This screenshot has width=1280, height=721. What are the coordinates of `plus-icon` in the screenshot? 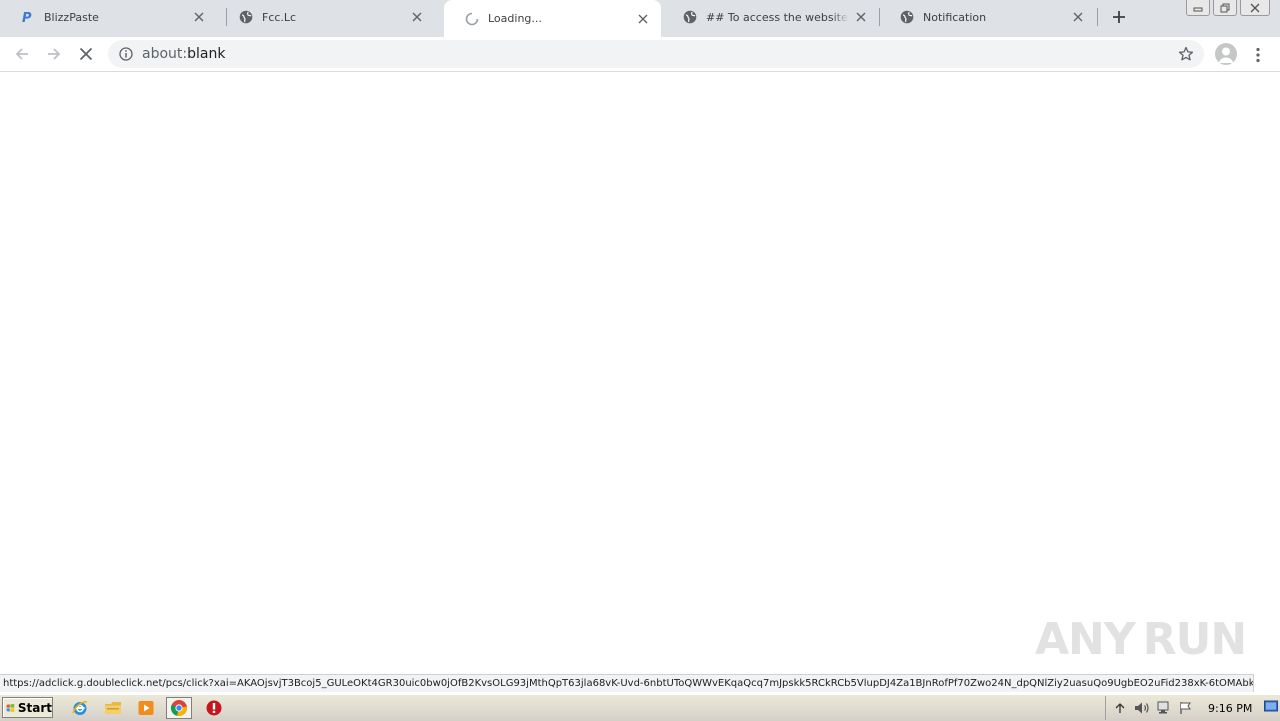 It's located at (1119, 17).